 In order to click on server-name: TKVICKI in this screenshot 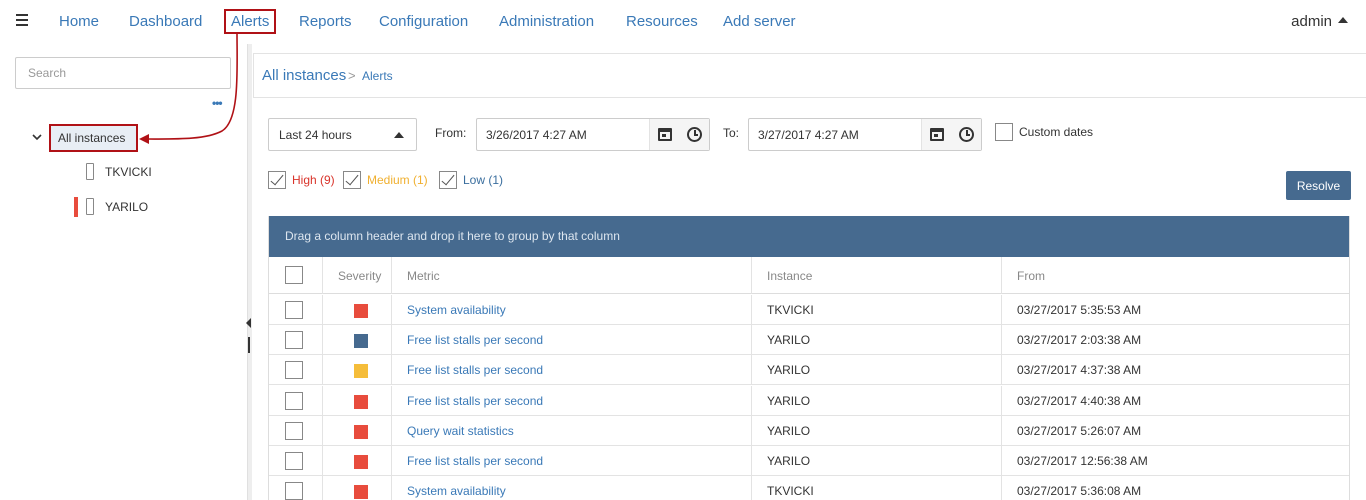, I will do `click(128, 172)`.